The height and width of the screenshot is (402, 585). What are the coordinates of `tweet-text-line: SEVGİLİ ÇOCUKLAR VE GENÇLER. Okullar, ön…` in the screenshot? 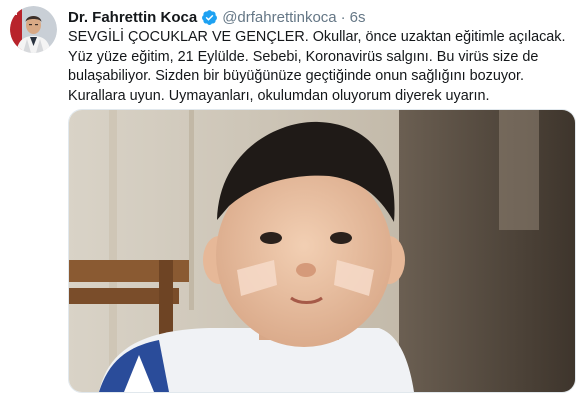 It's located at (317, 37).